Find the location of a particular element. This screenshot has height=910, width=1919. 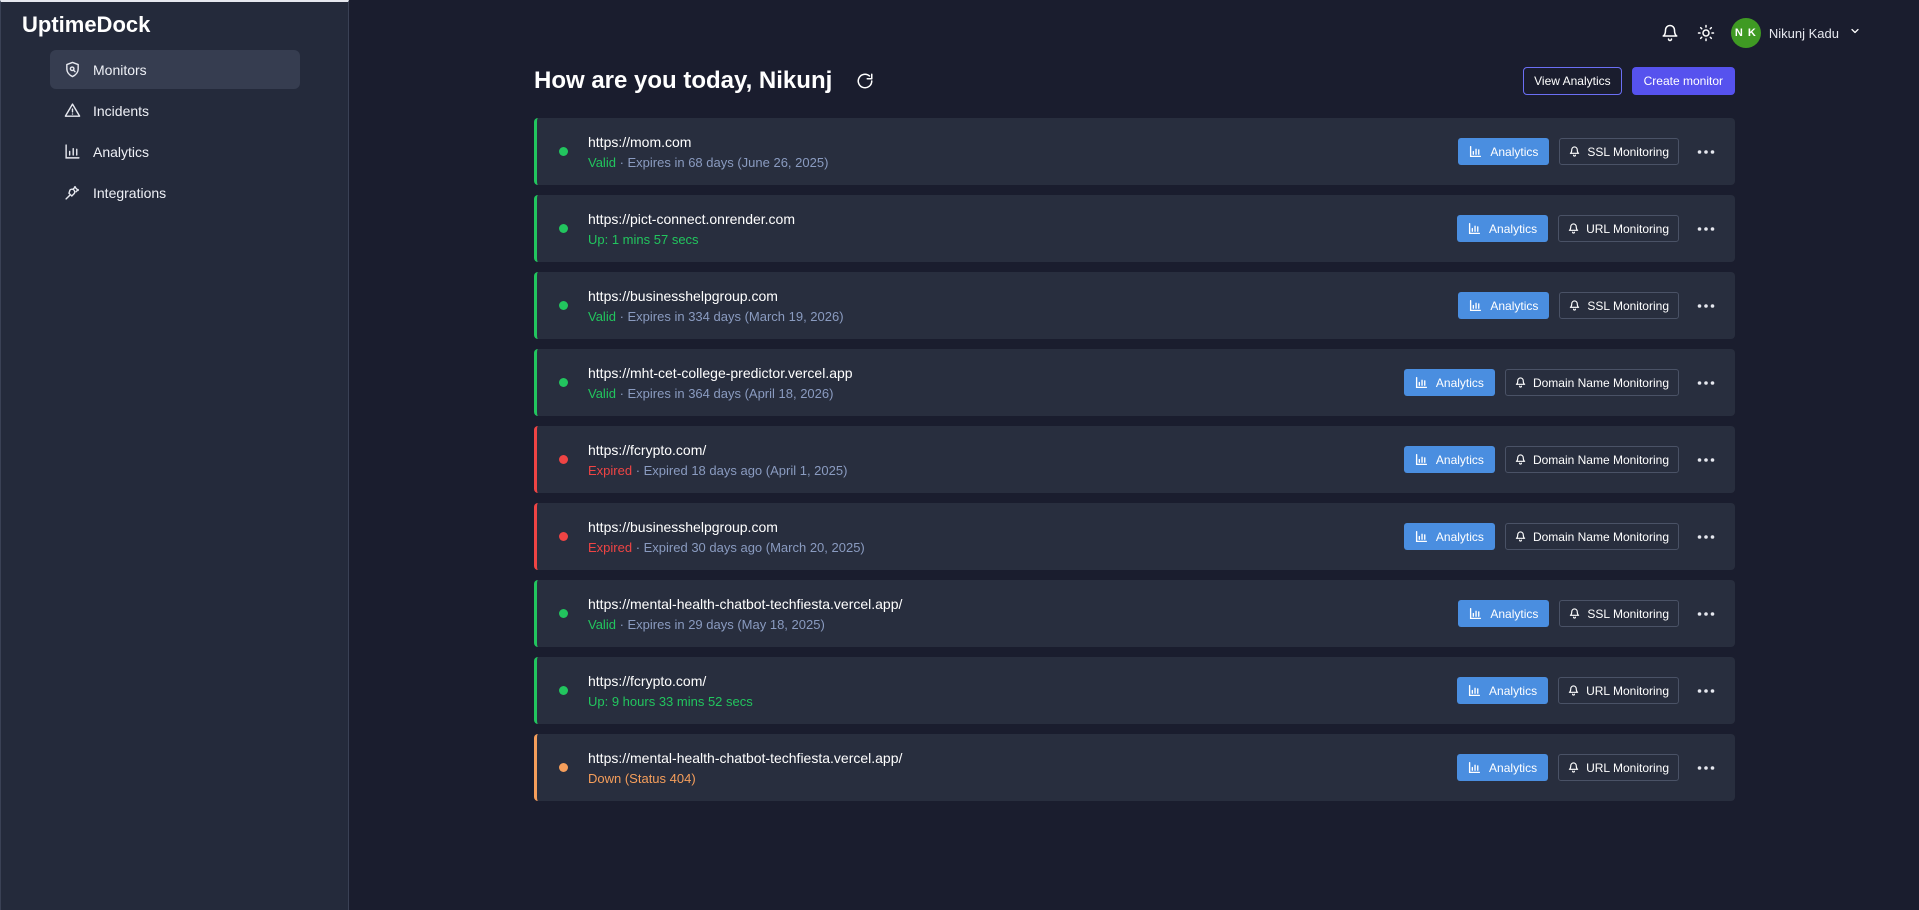

monitor-status: Up: 9 hours 33 mins 52 secs is located at coordinates (670, 701).